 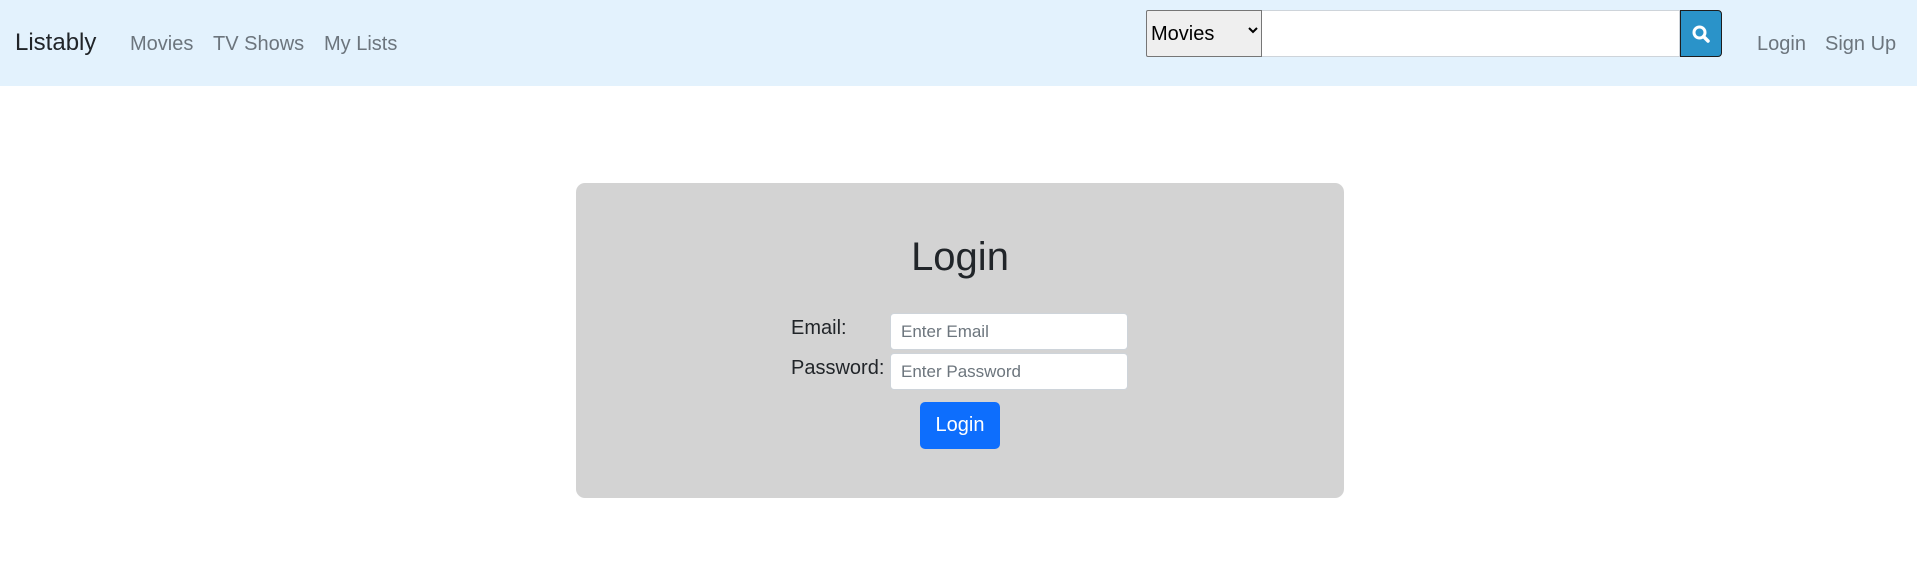 What do you see at coordinates (960, 257) in the screenshot?
I see `login-title: Login` at bounding box center [960, 257].